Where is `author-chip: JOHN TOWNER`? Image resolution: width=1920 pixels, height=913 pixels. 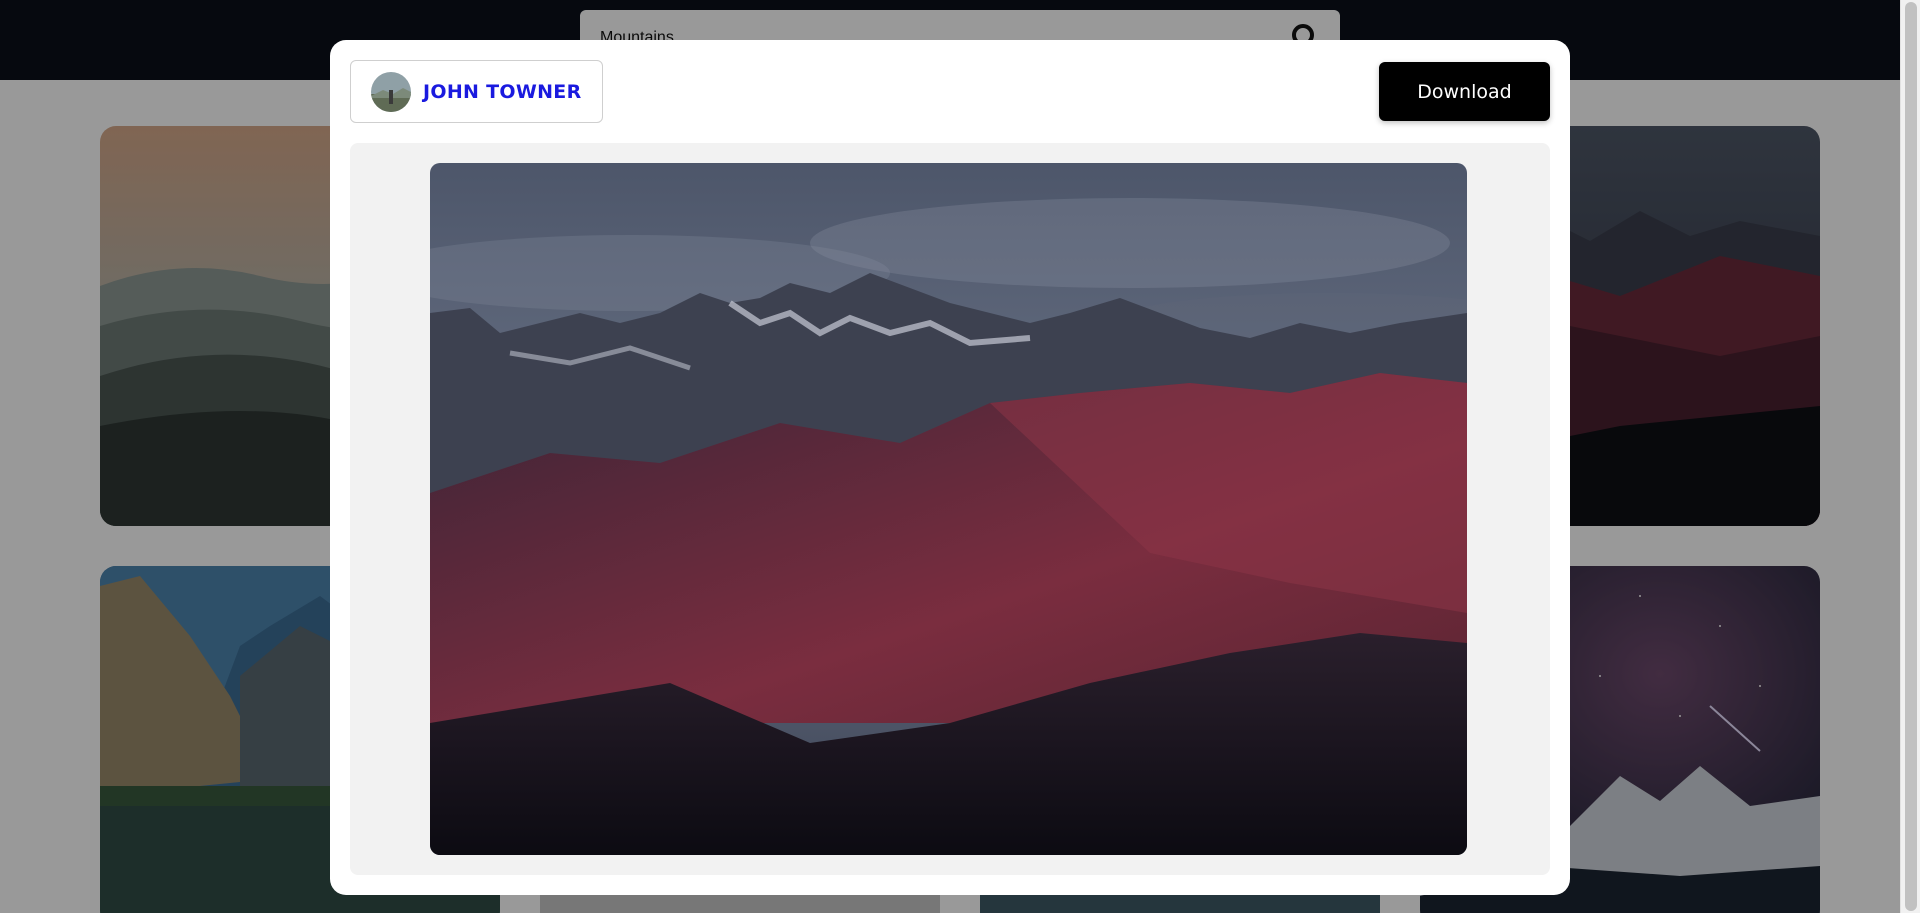
author-chip: JOHN TOWNER is located at coordinates (476, 91).